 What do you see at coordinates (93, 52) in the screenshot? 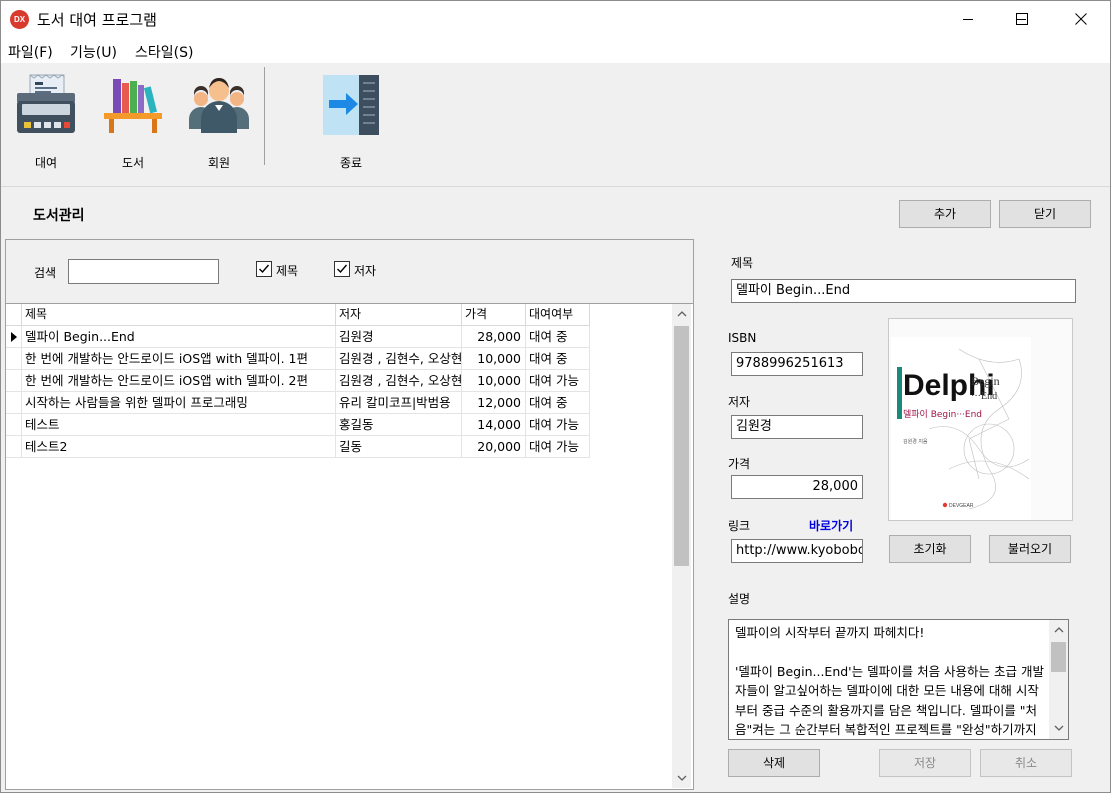
I see `menu-function: 기능(U)` at bounding box center [93, 52].